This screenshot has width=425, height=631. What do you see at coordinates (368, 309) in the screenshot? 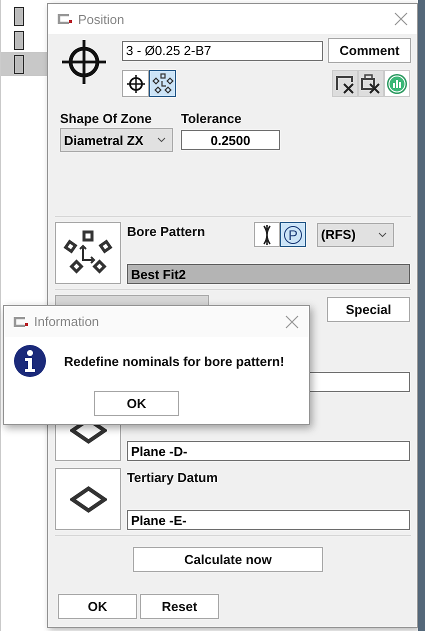
I see `special-button: Special` at bounding box center [368, 309].